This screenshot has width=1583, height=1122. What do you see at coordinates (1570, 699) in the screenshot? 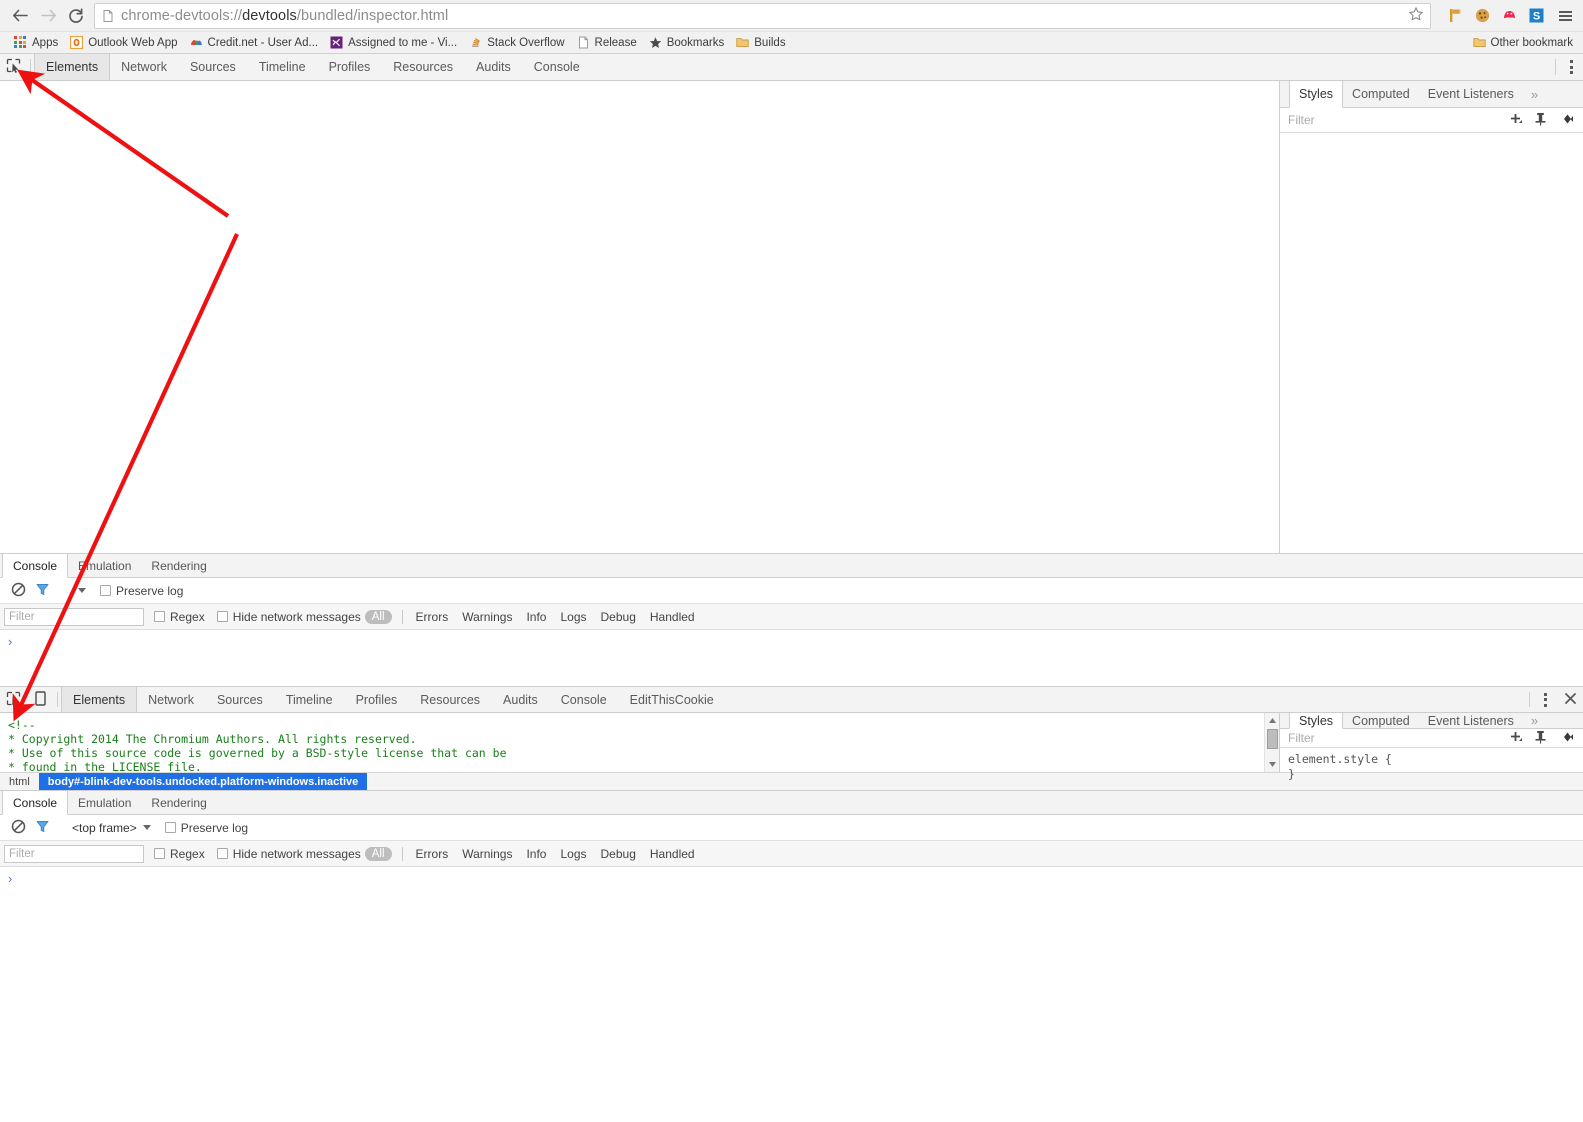
I see `close-devtools-button` at bounding box center [1570, 699].